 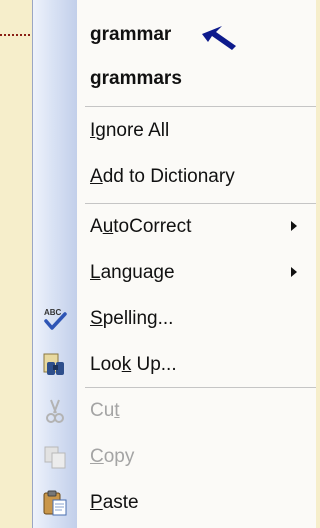 I want to click on annotation-arrow-icon, so click(x=219, y=38).